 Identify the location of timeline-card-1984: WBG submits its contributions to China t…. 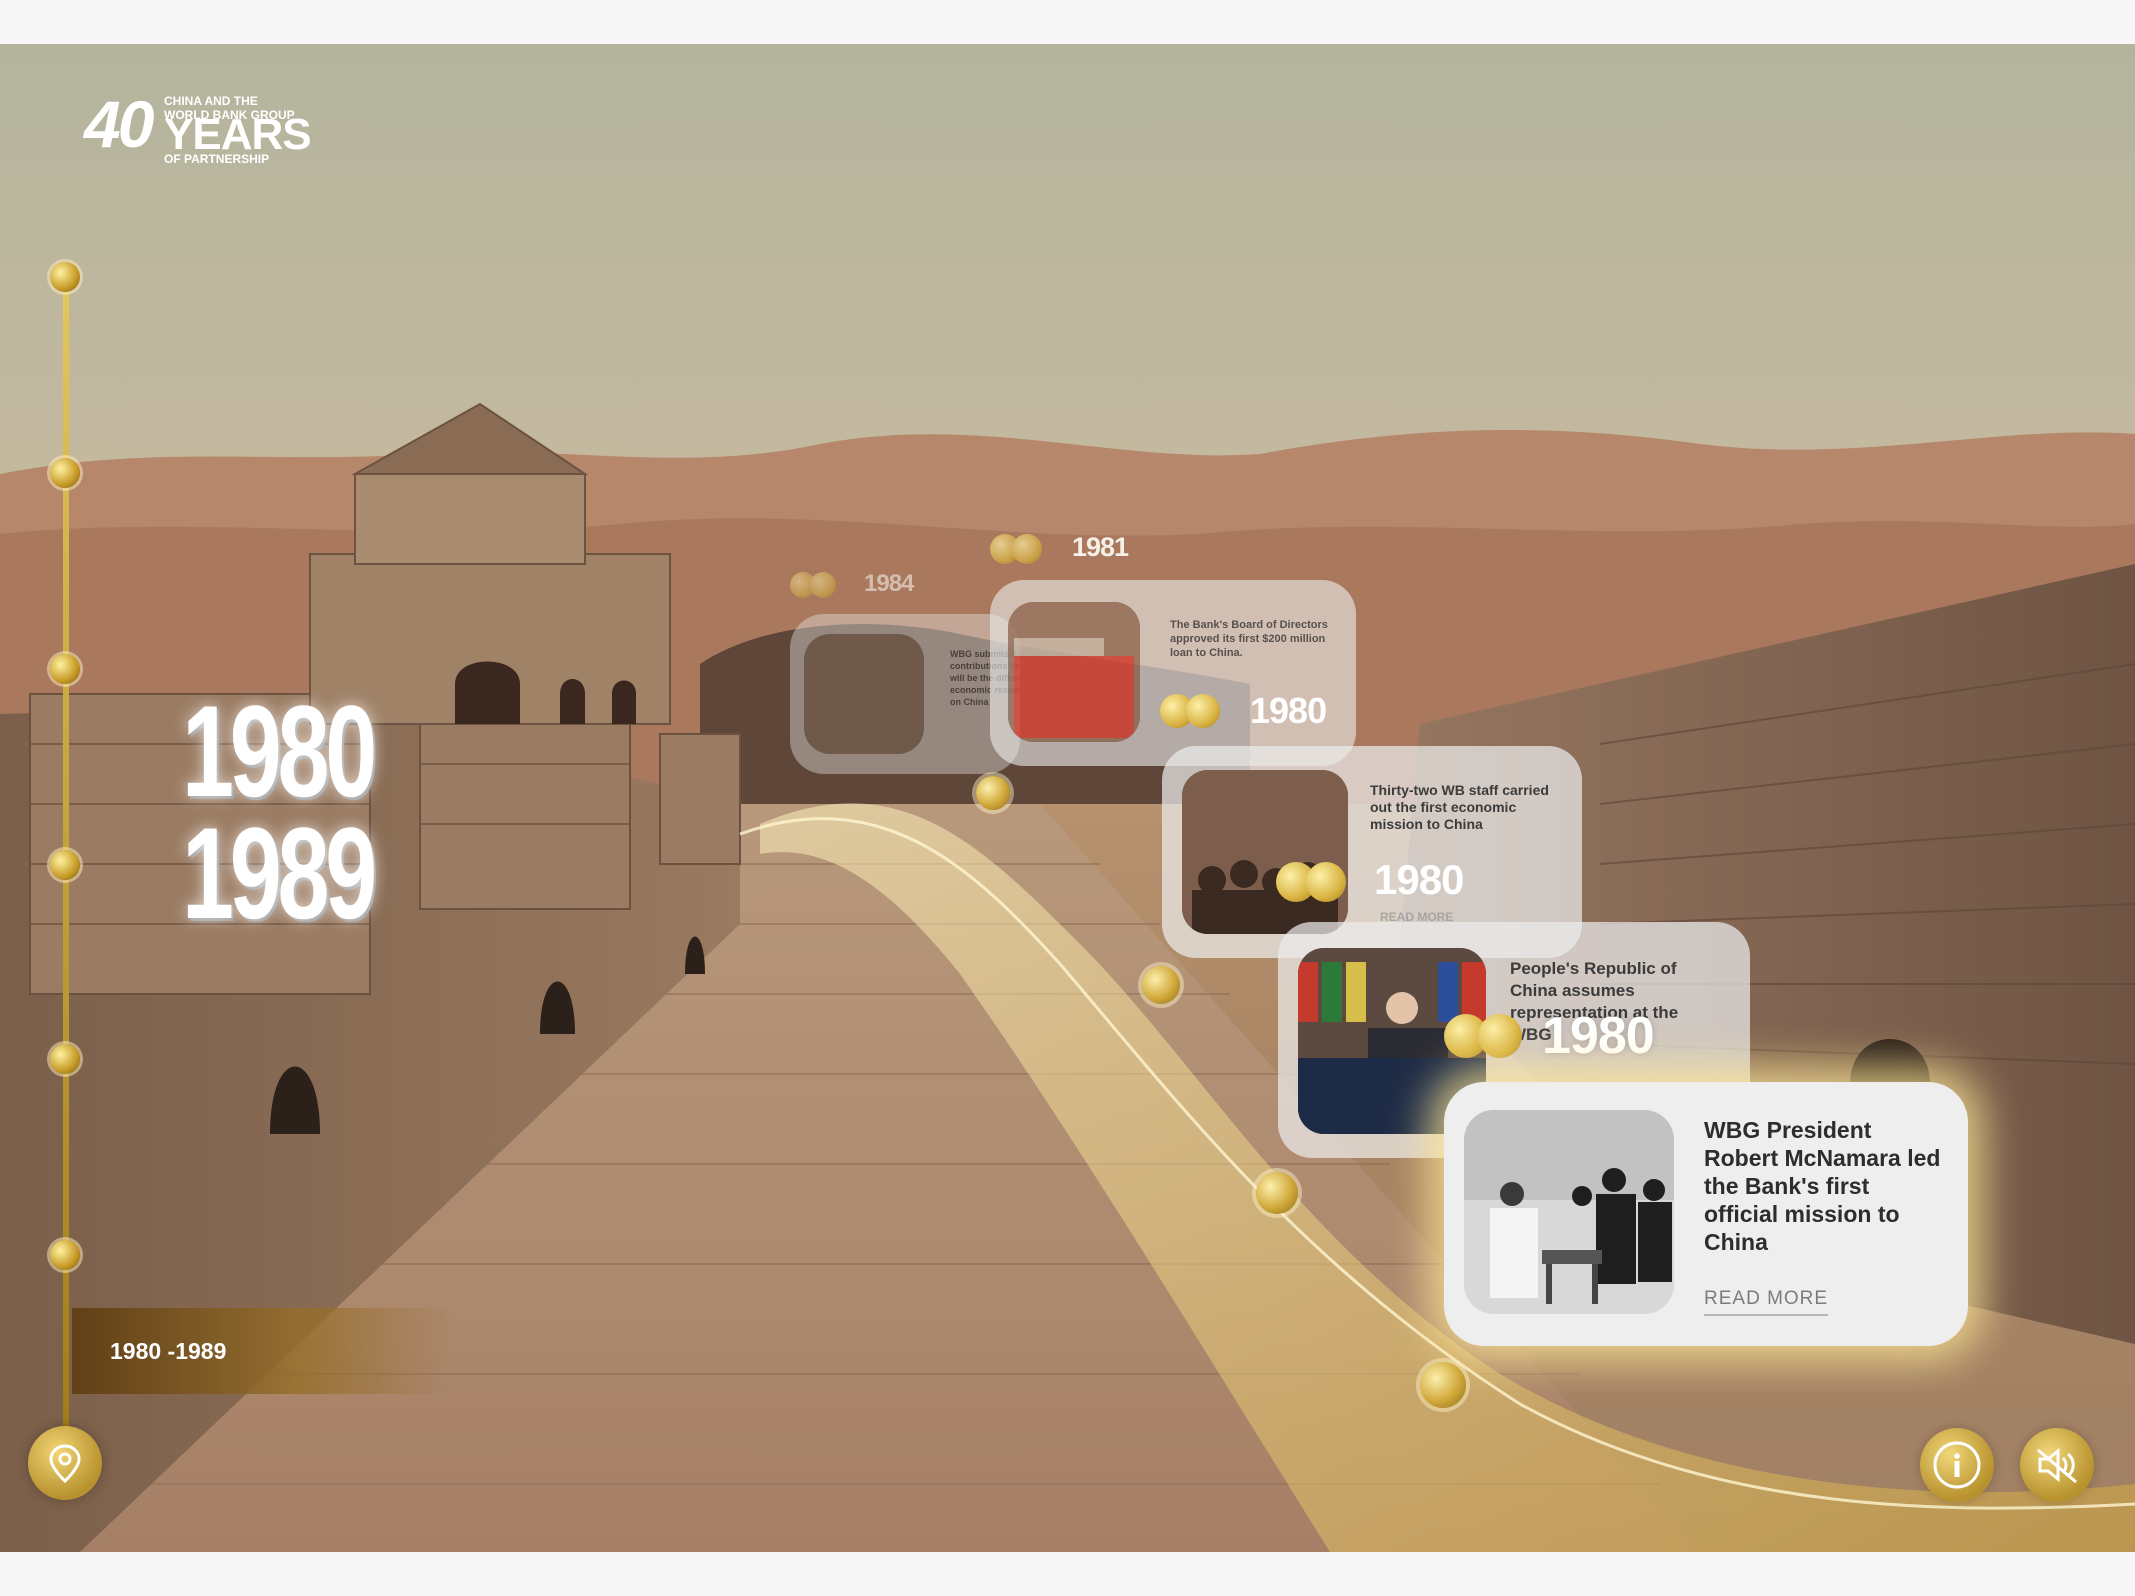
(905, 694).